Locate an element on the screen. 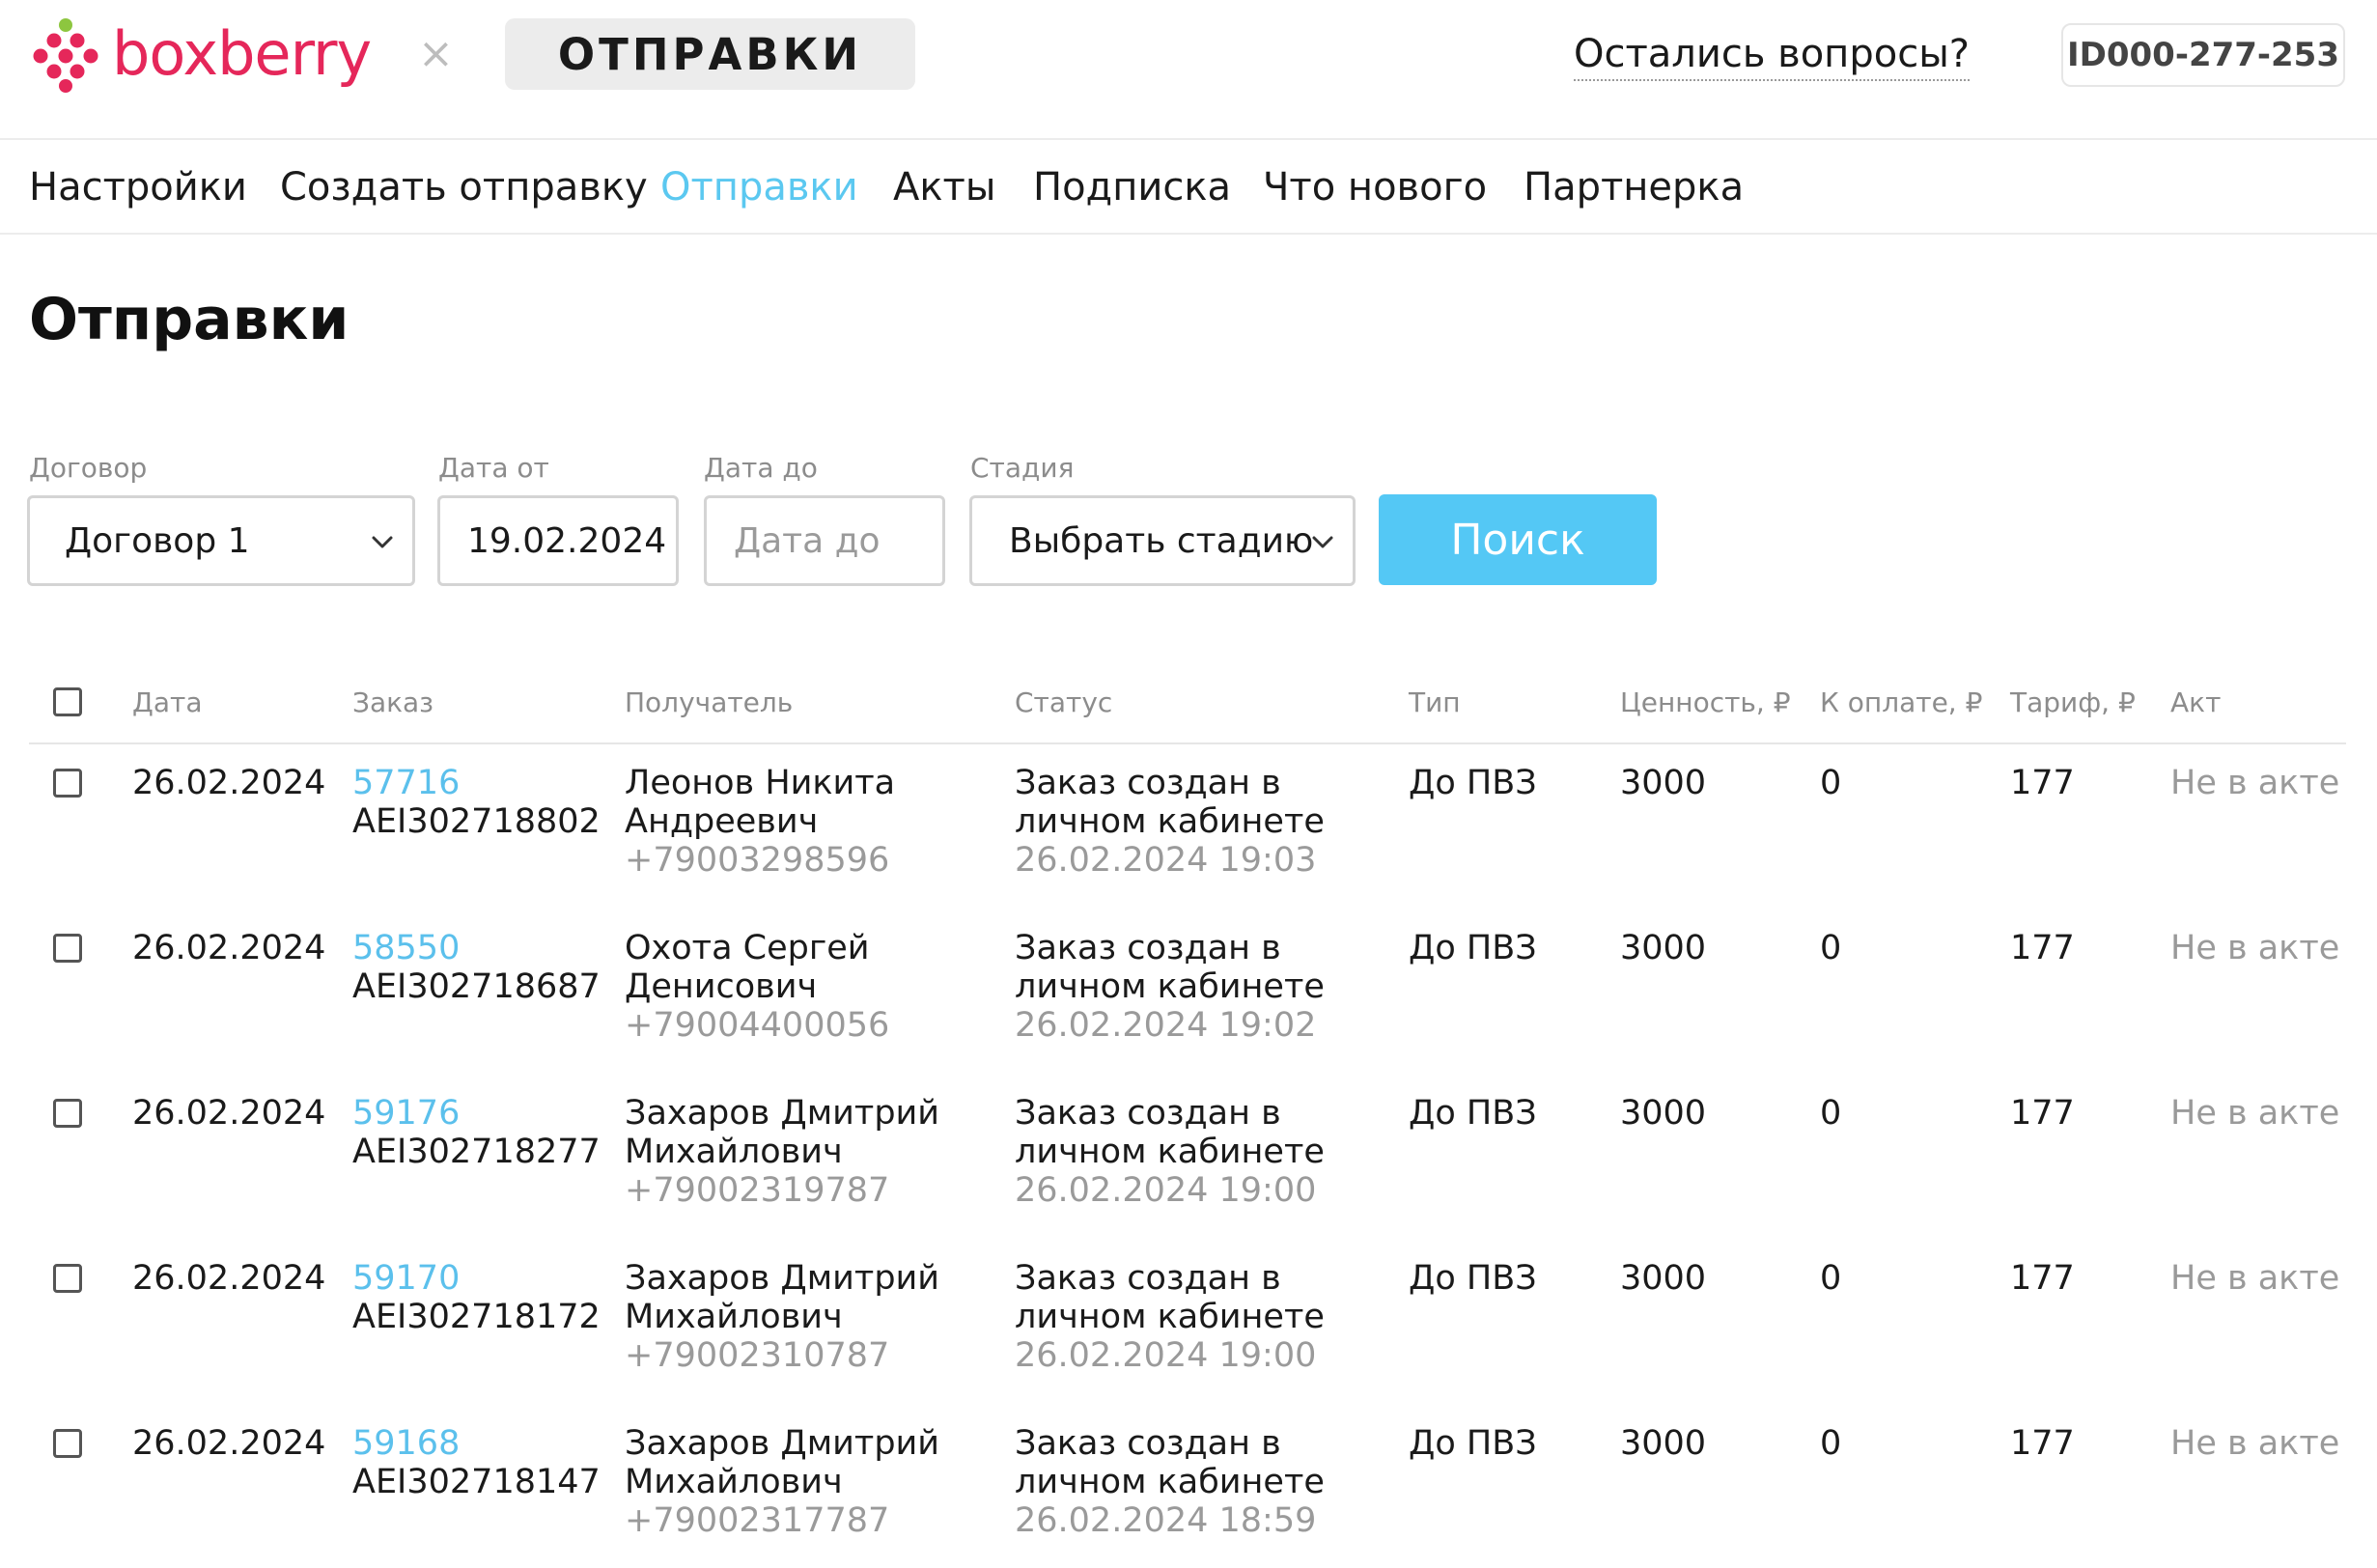 The height and width of the screenshot is (1568, 2377). nav-item-acts: Акты is located at coordinates (944, 187).